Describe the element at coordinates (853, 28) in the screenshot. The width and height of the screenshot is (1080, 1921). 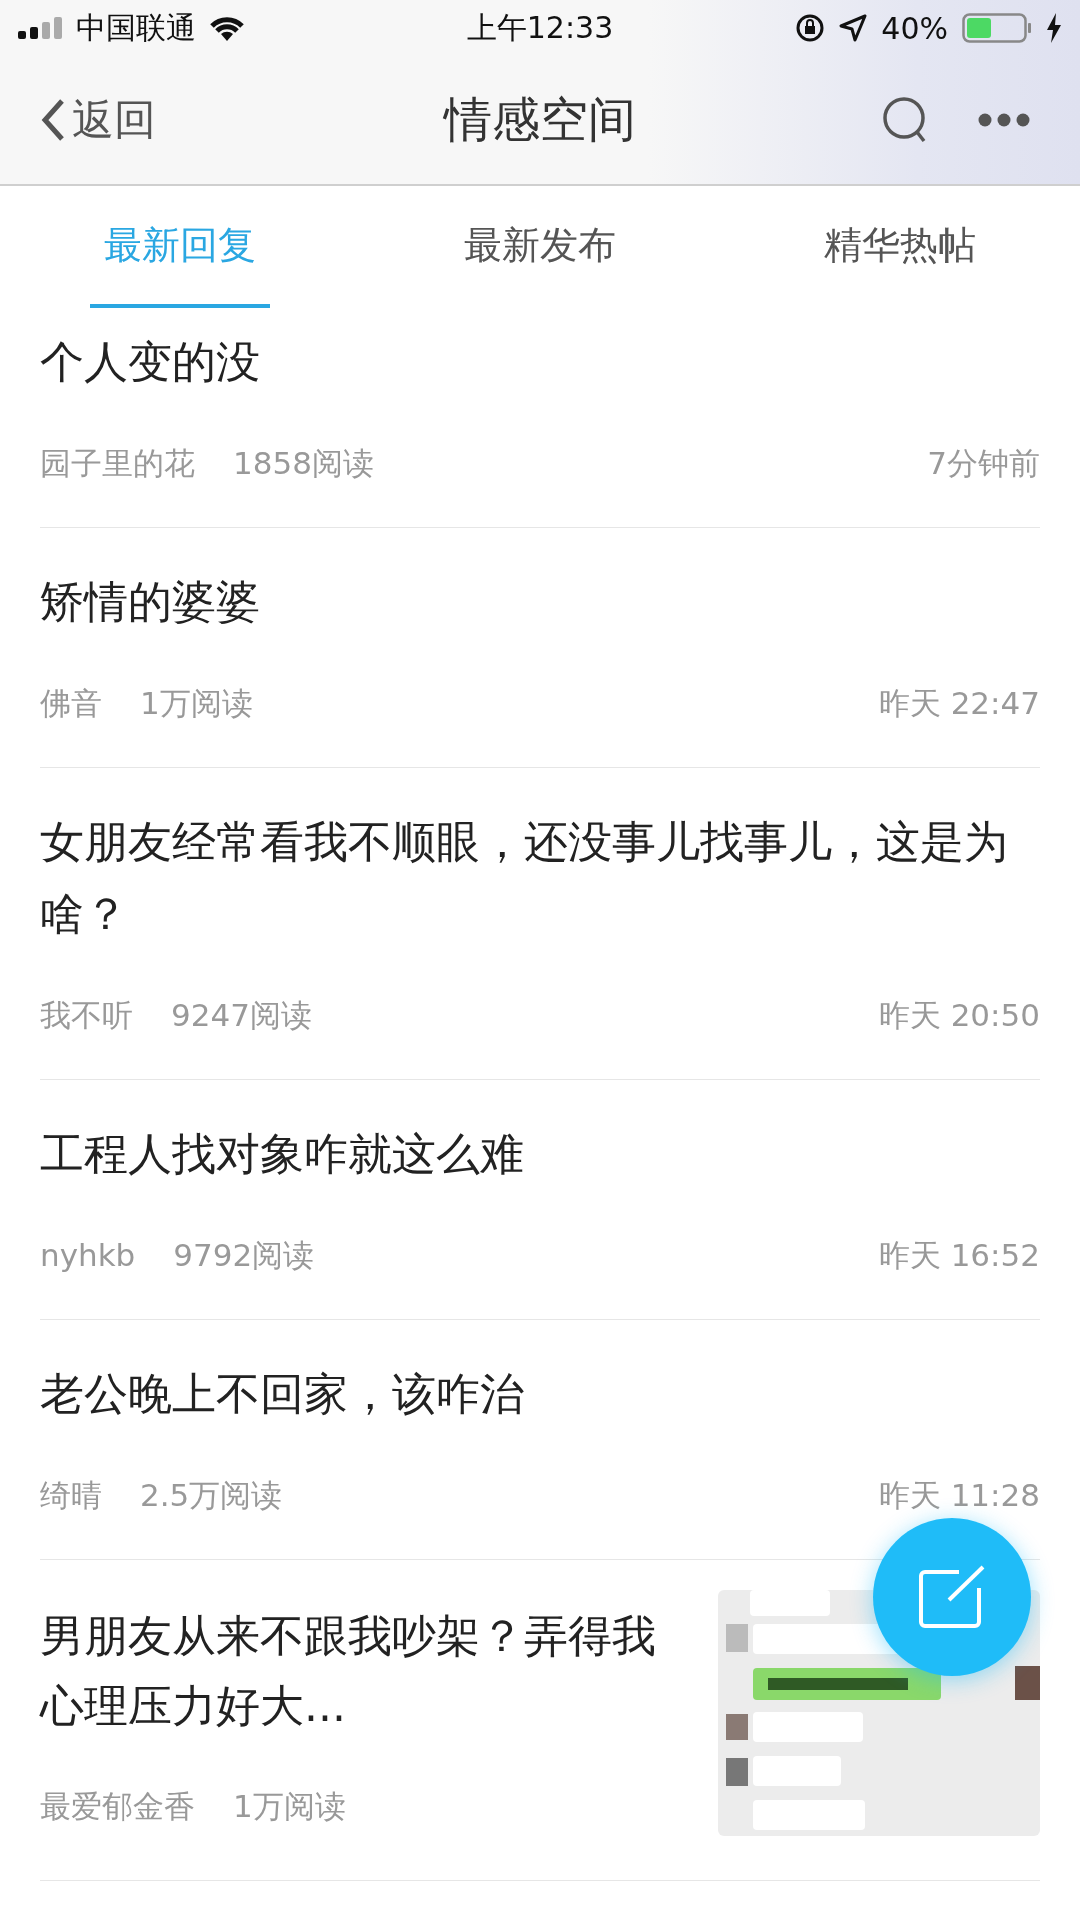
I see `location-icon` at that location.